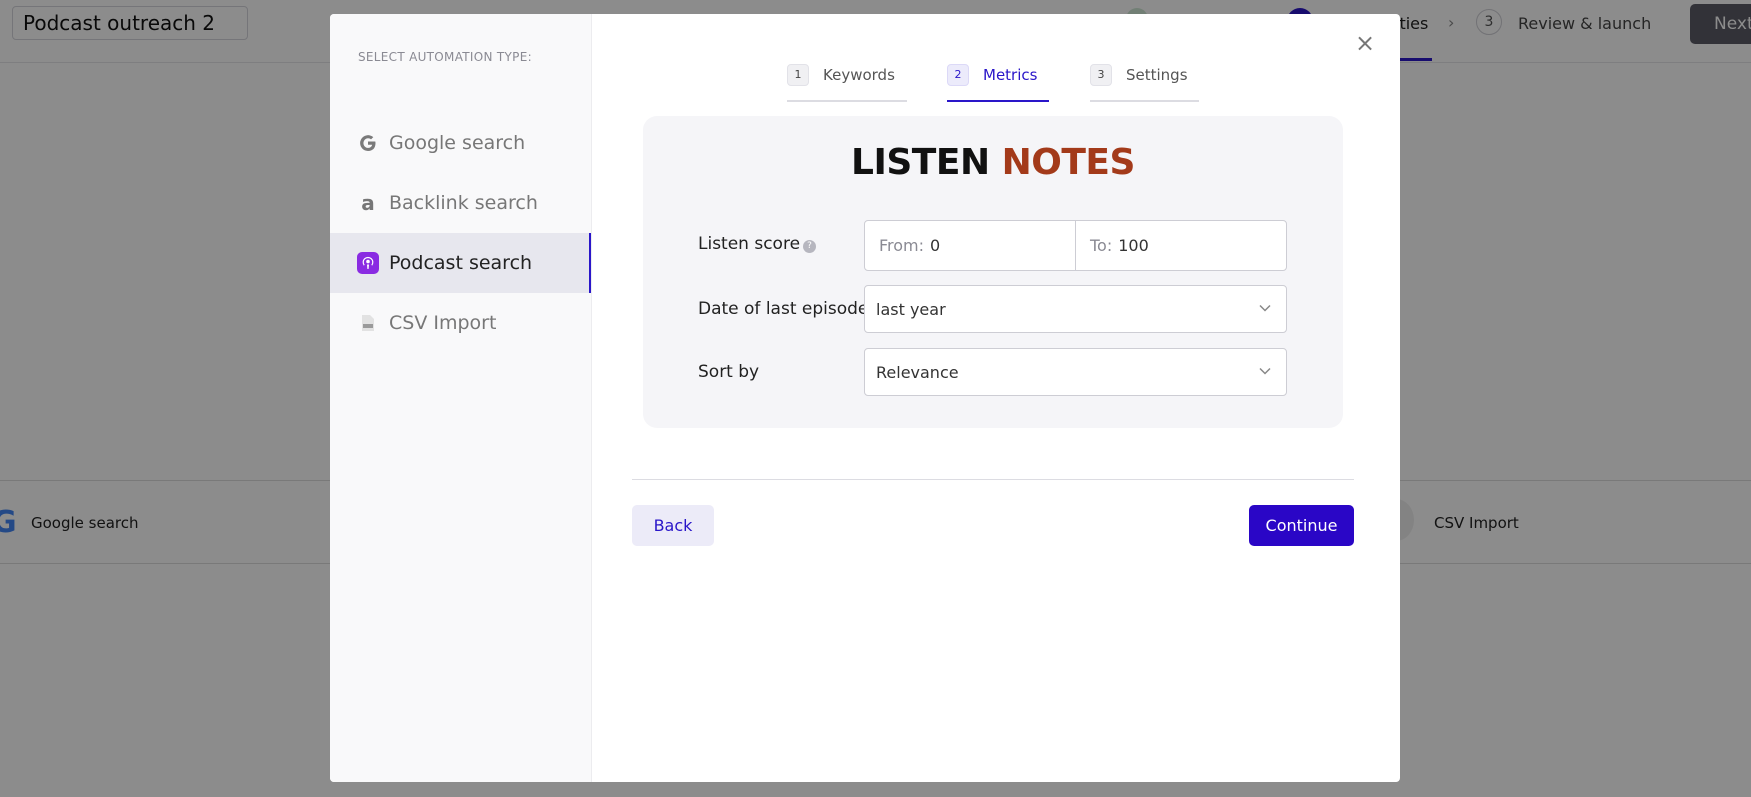 Image resolution: width=1751 pixels, height=797 pixels. What do you see at coordinates (1068, 162) in the screenshot?
I see `logo-word-2: NOTES` at bounding box center [1068, 162].